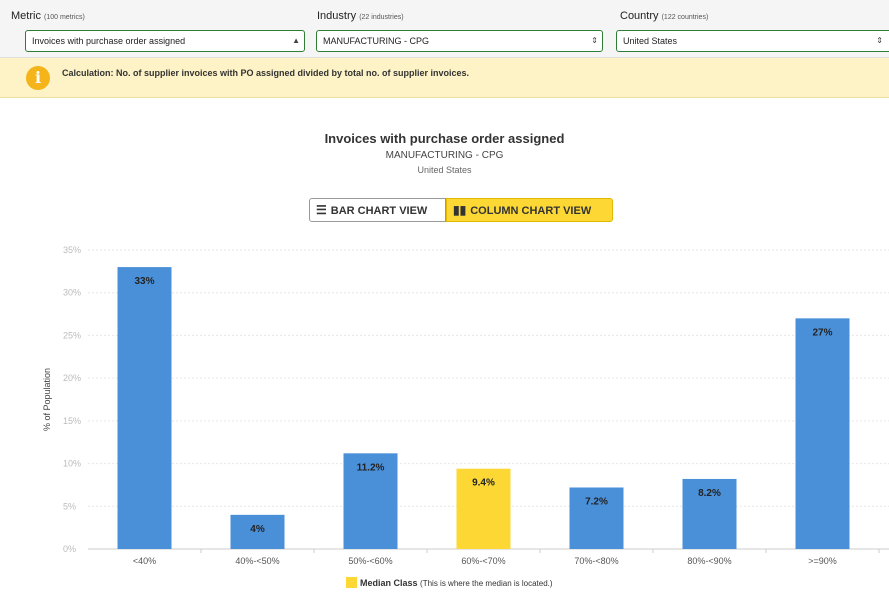  I want to click on x-tick-label: 80%-<90%, so click(709, 561).